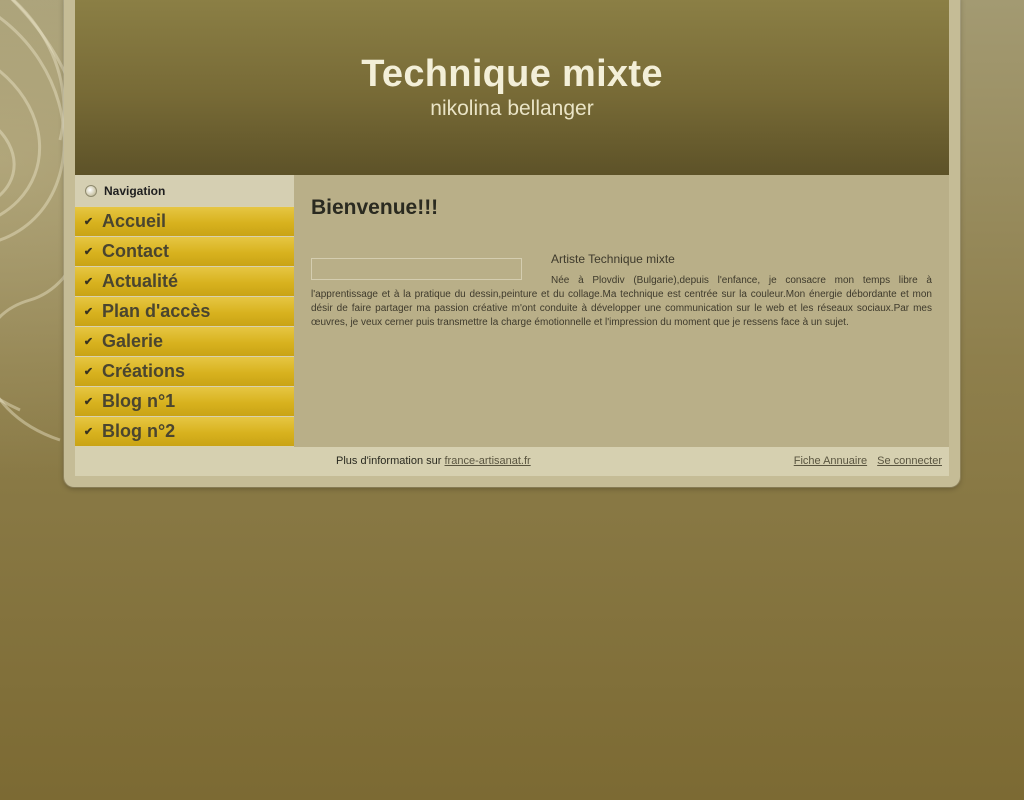  Describe the element at coordinates (184, 221) in the screenshot. I see `sidebar-item-accueil: ✔ Accueil` at that location.